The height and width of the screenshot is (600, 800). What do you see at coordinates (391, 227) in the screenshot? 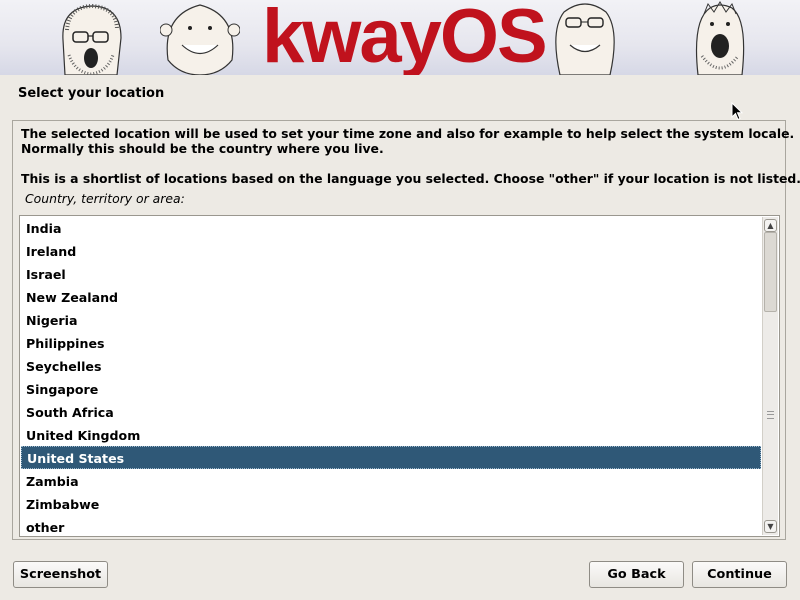
I see `list-item: India` at bounding box center [391, 227].